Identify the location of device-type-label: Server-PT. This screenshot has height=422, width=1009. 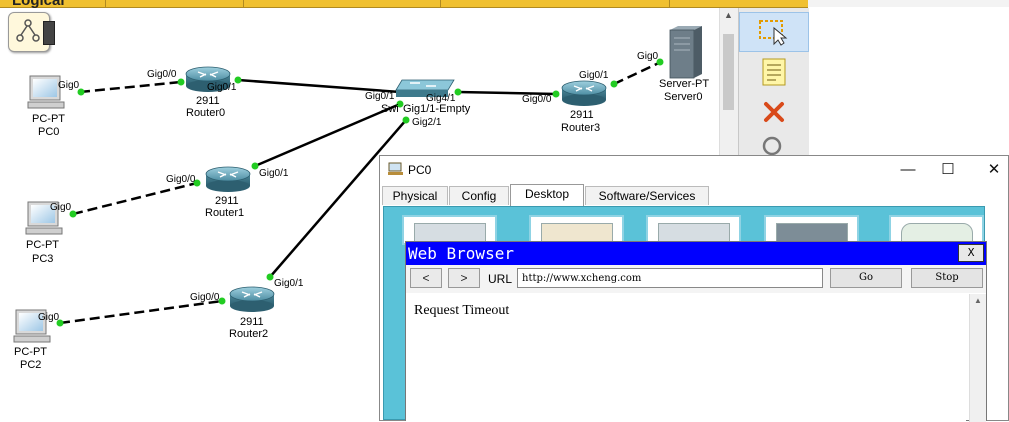
(684, 84).